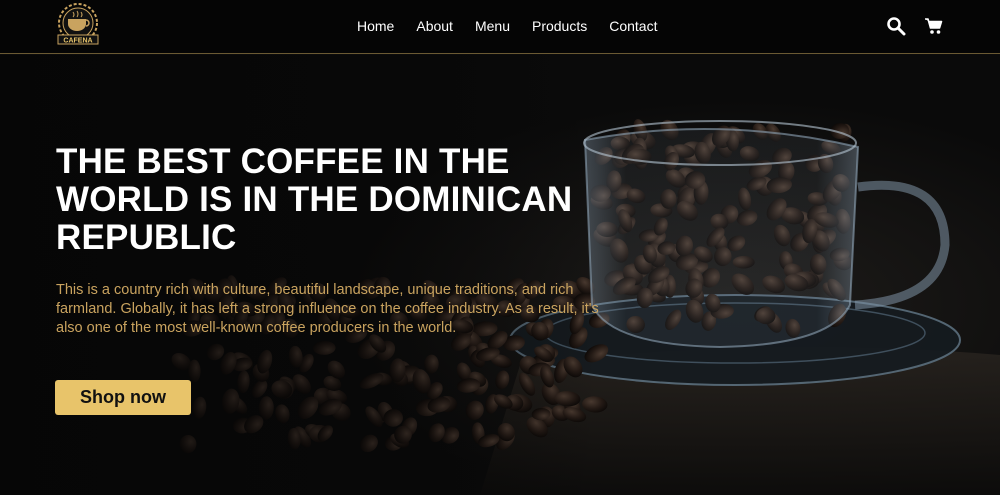  Describe the element at coordinates (375, 26) in the screenshot. I see `nav-home: Home` at that location.